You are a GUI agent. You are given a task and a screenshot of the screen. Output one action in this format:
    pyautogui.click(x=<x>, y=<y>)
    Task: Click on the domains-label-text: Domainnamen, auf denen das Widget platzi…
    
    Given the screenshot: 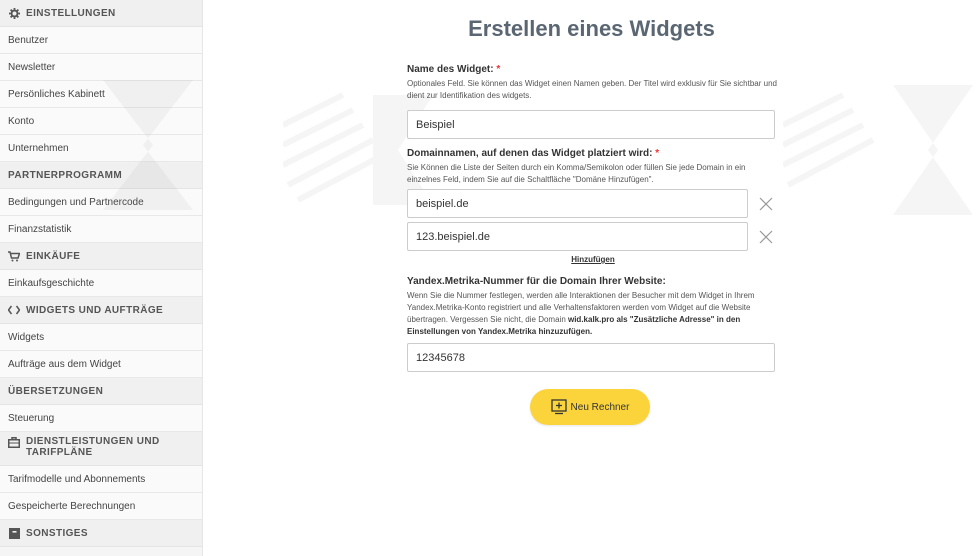 What is the action you would take?
    pyautogui.click(x=530, y=153)
    